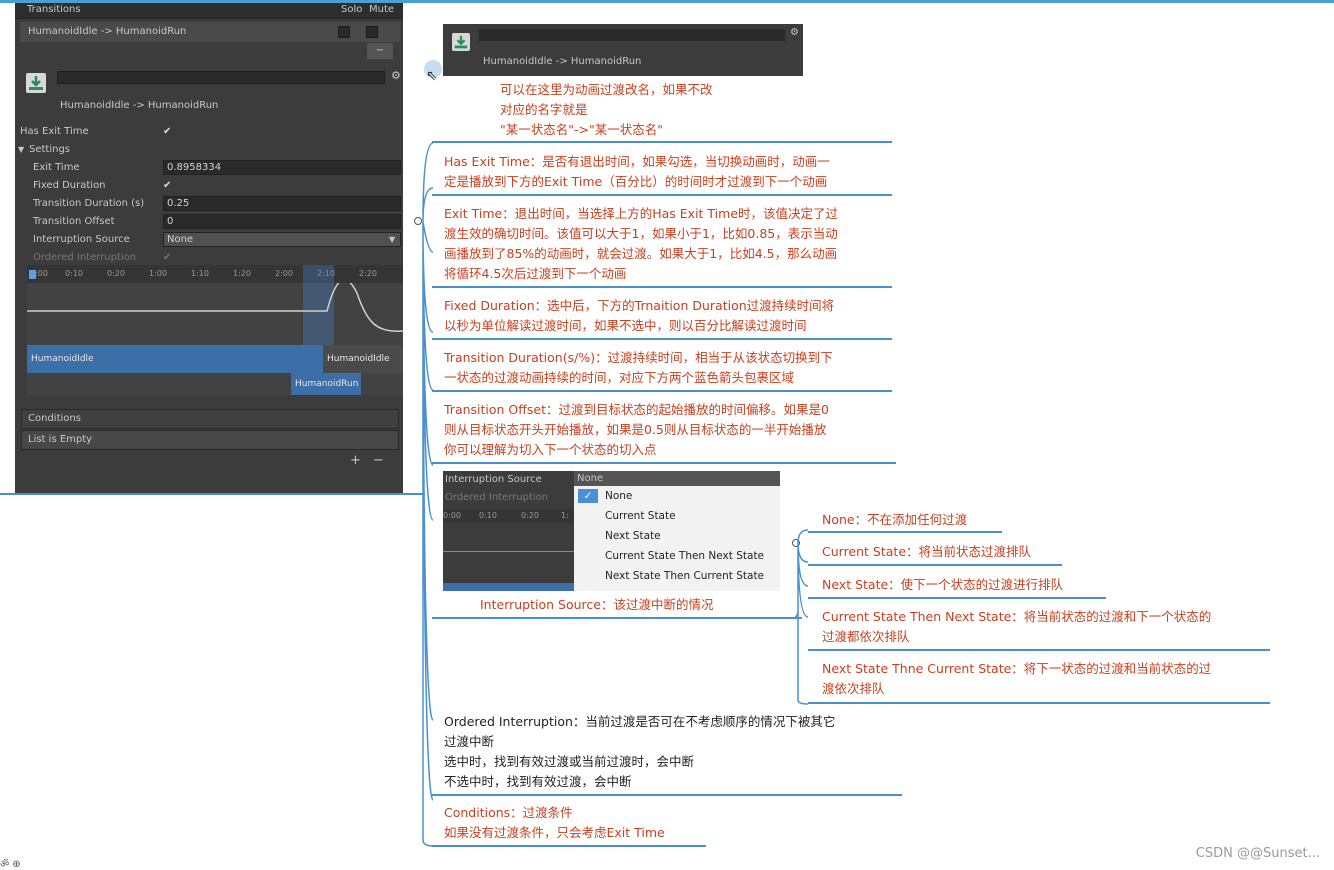 This screenshot has height=870, width=1334. I want to click on run-state-bar: HumanoidRun, so click(326, 384).